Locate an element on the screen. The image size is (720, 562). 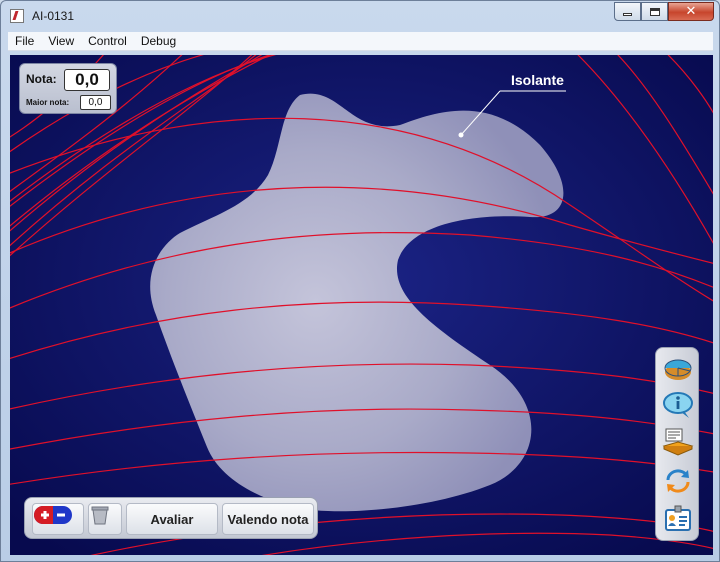
best-score-value: 0,0 is located at coordinates (95, 102).